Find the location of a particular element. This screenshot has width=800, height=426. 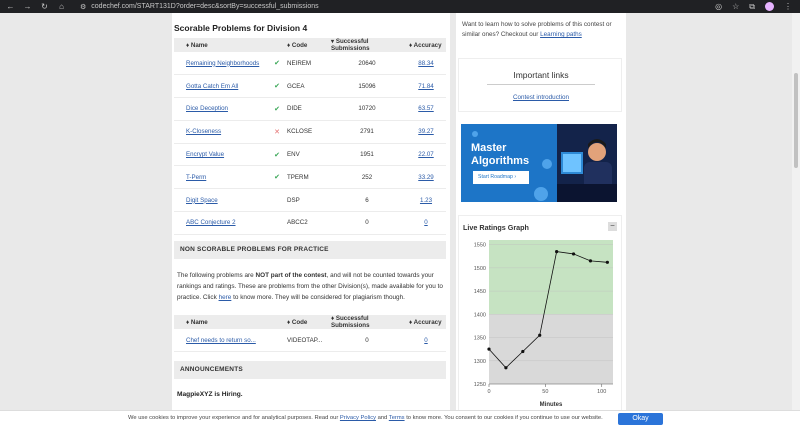

eye-off-icon: ◎ is located at coordinates (718, 6).